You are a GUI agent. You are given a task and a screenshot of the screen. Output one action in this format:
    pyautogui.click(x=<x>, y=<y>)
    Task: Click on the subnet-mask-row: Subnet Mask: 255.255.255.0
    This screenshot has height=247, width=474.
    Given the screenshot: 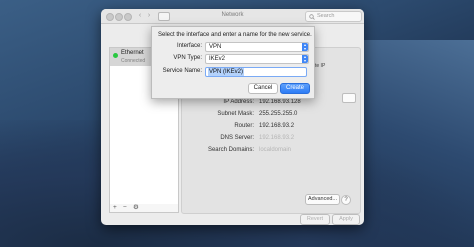 What is the action you would take?
    pyautogui.click(x=270, y=114)
    